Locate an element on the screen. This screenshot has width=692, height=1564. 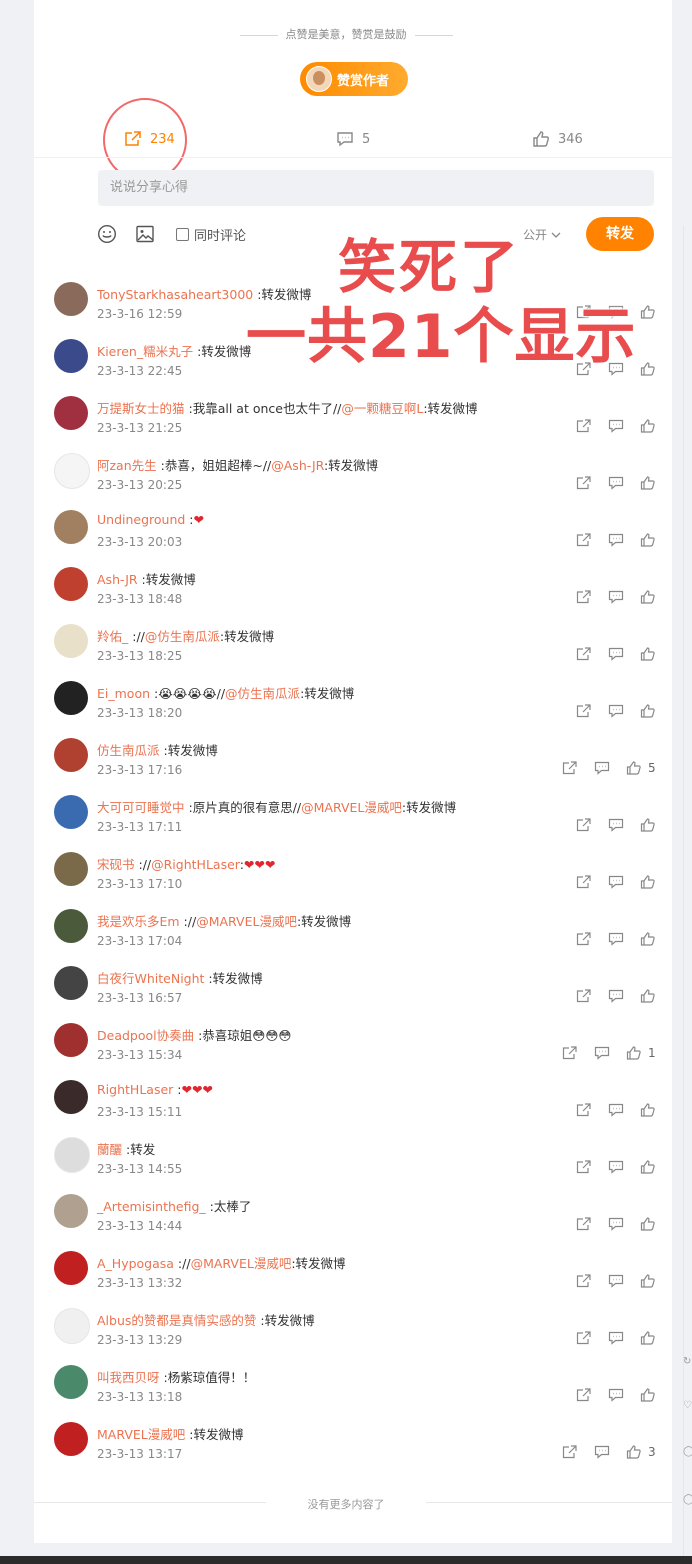
reward-author-button: 赞赏作者 is located at coordinates (354, 79).